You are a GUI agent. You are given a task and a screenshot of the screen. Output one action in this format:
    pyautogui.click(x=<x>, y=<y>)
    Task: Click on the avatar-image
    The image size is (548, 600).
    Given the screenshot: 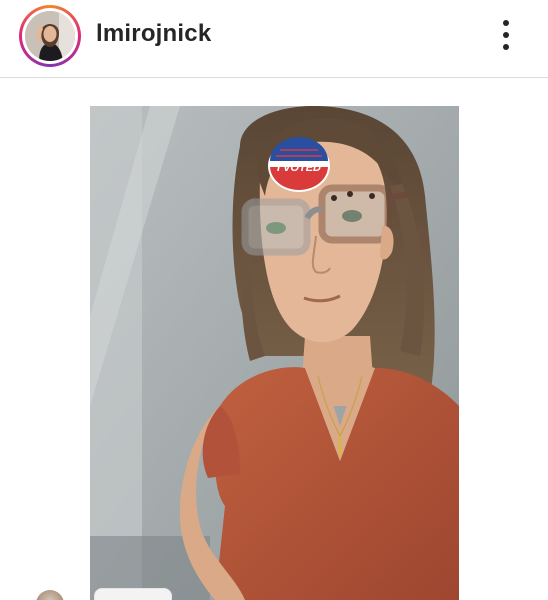 What is the action you would take?
    pyautogui.click(x=50, y=36)
    